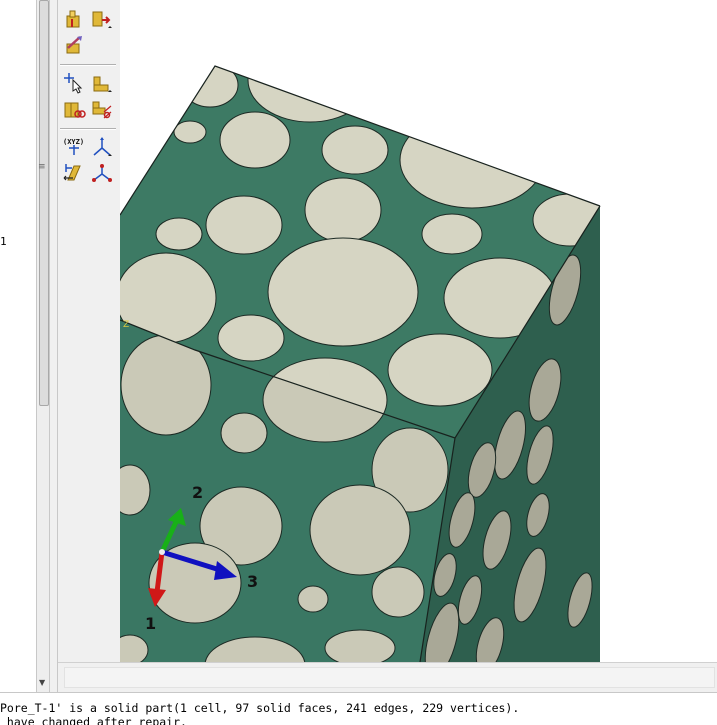 The height and width of the screenshot is (725, 717). I want to click on measure-distance-icon, so click(74, 173).